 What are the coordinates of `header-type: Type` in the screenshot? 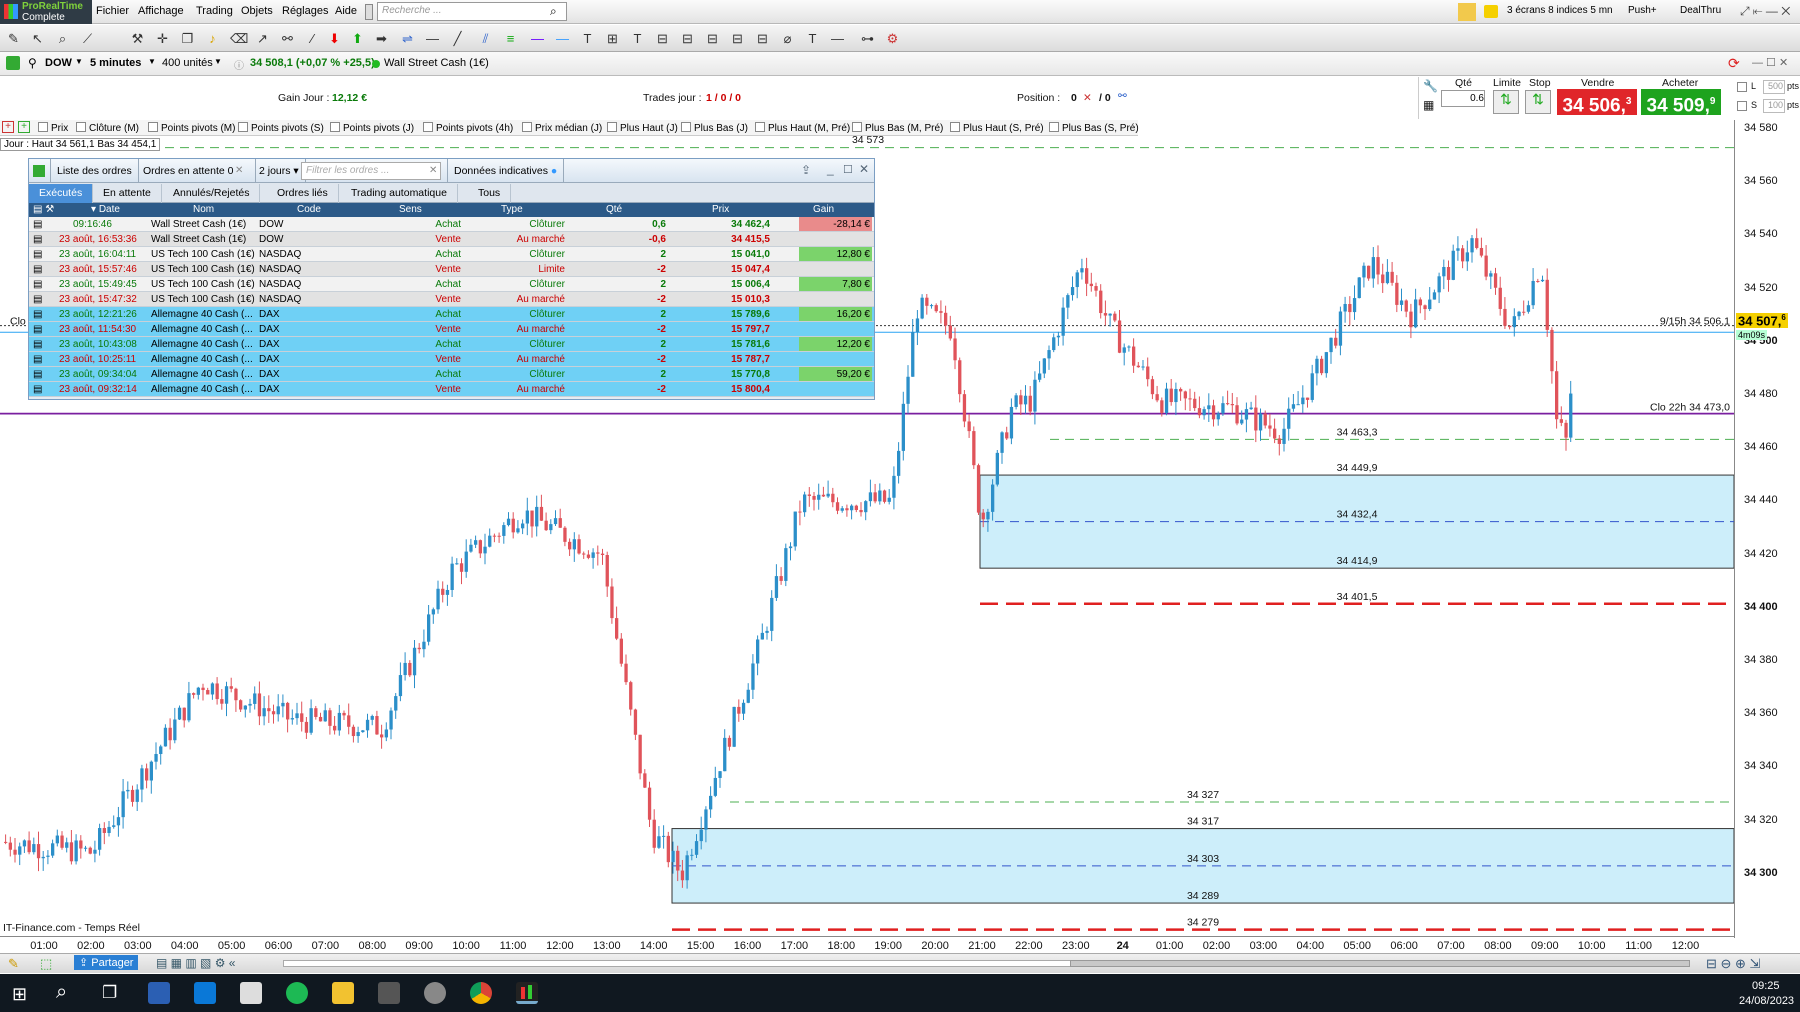 It's located at (512, 209).